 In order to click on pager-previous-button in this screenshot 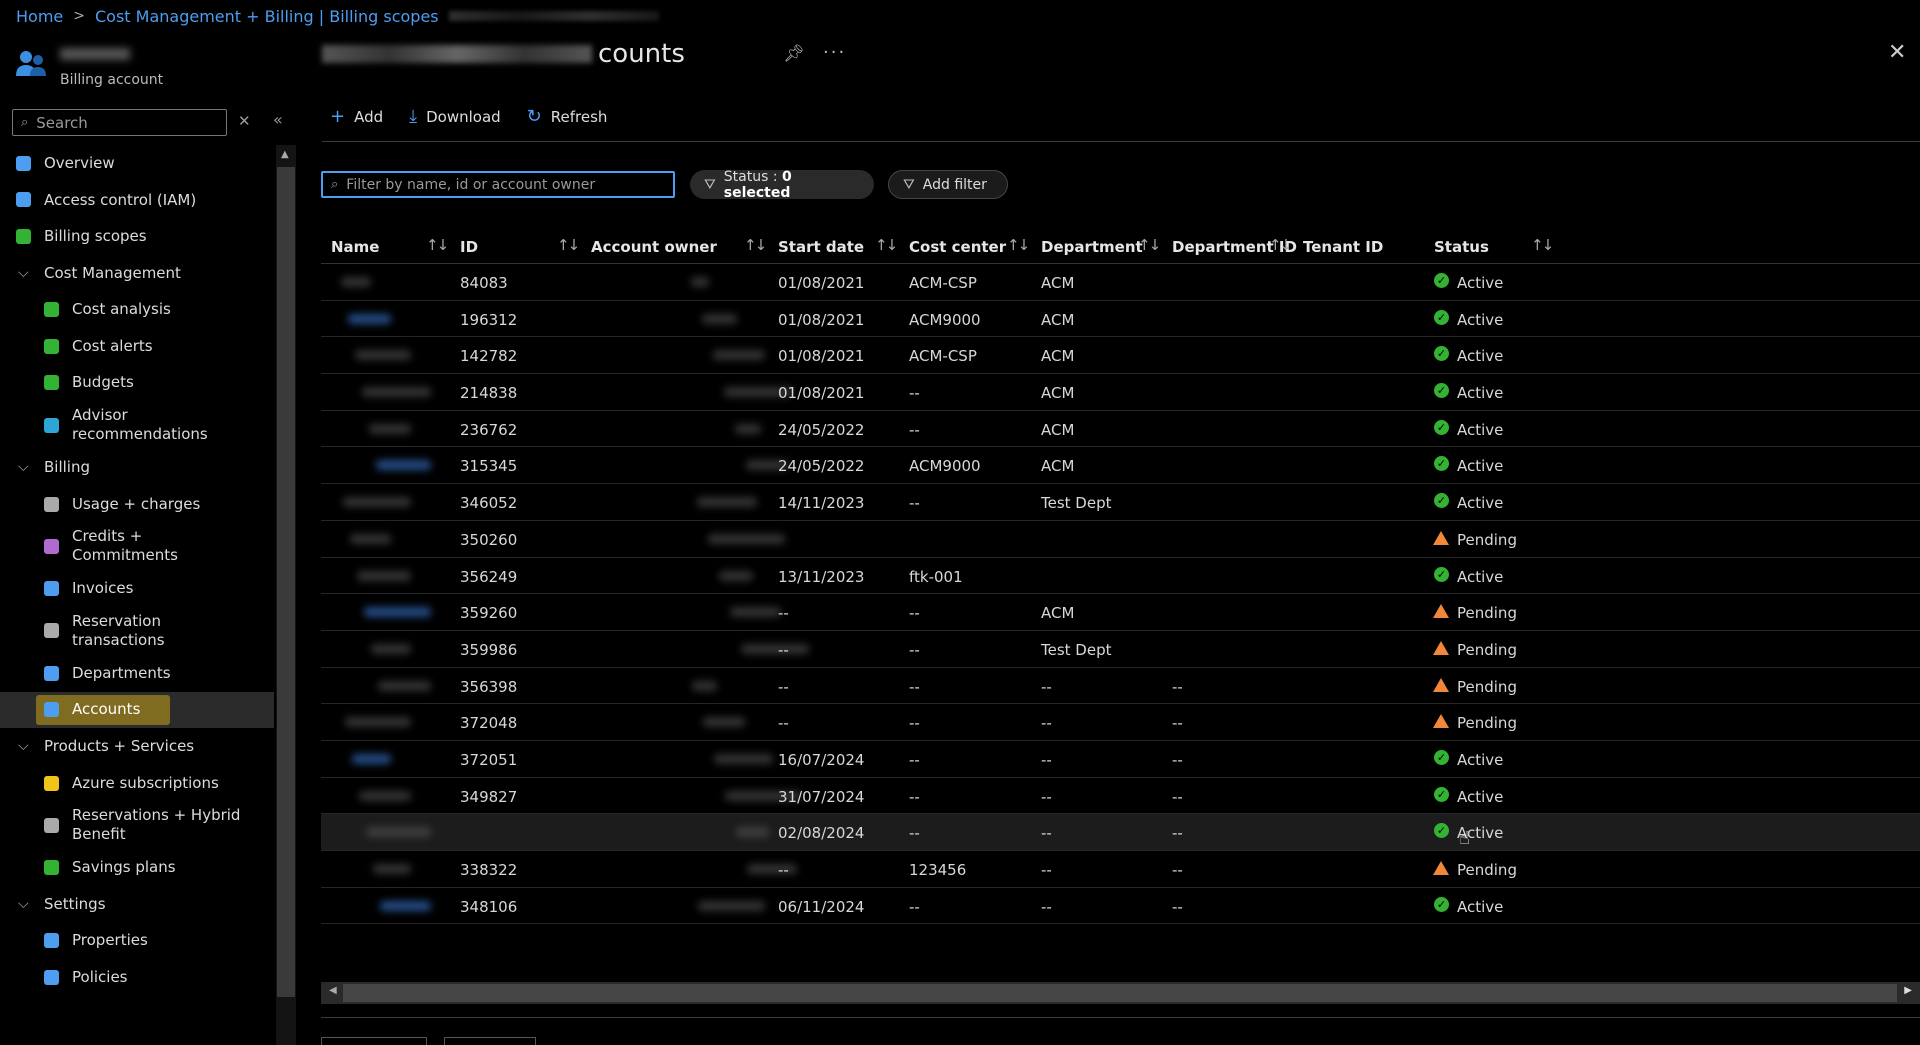, I will do `click(374, 1041)`.